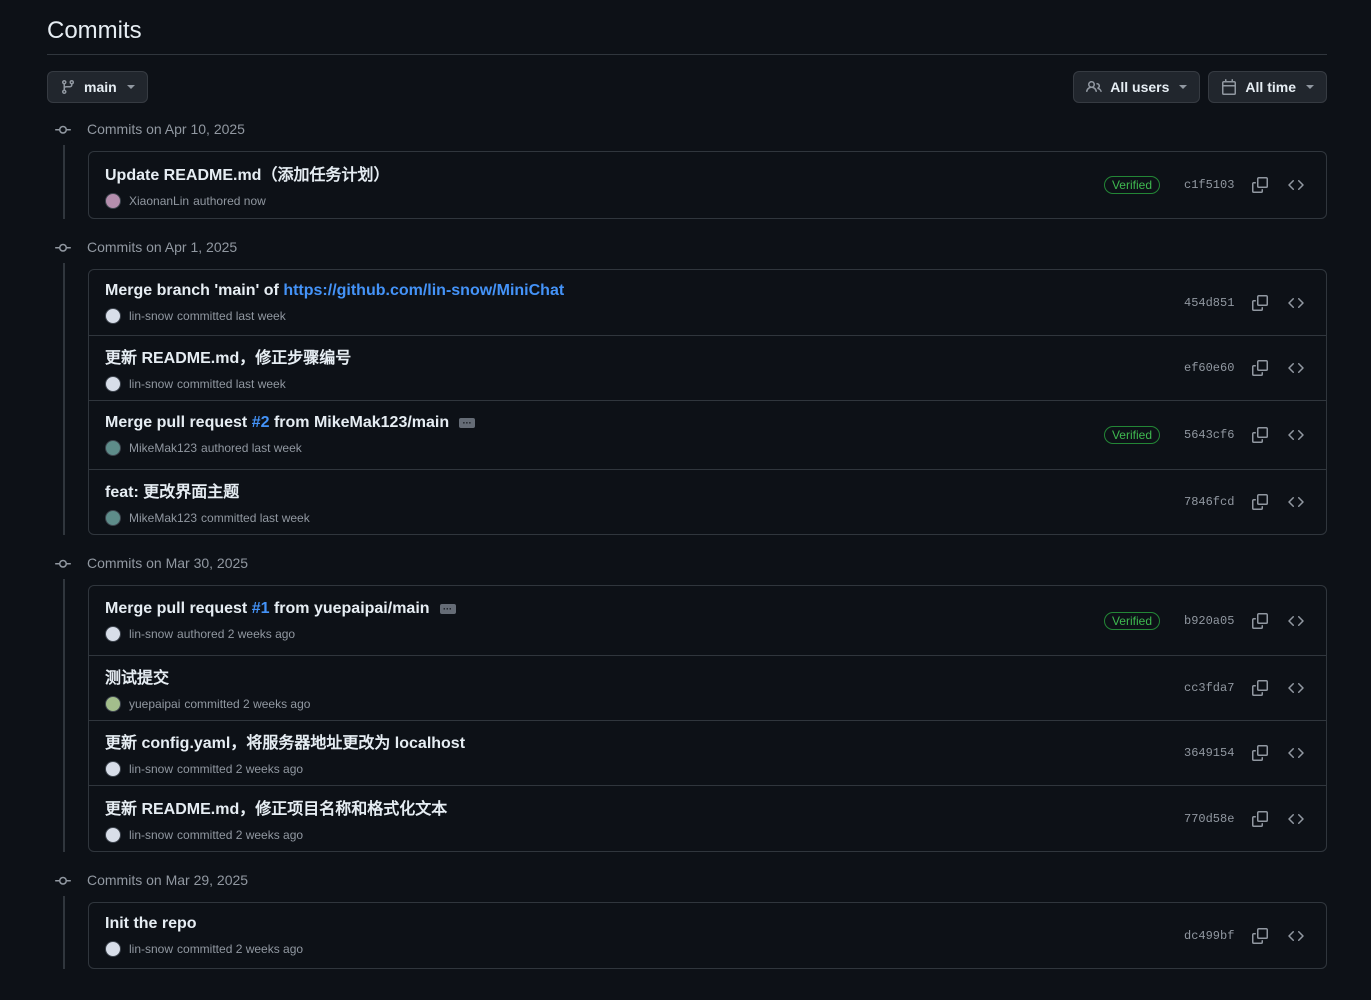 This screenshot has height=1000, width=1371. What do you see at coordinates (172, 490) in the screenshot?
I see `commit-message-text: feat: 更改界面主题` at bounding box center [172, 490].